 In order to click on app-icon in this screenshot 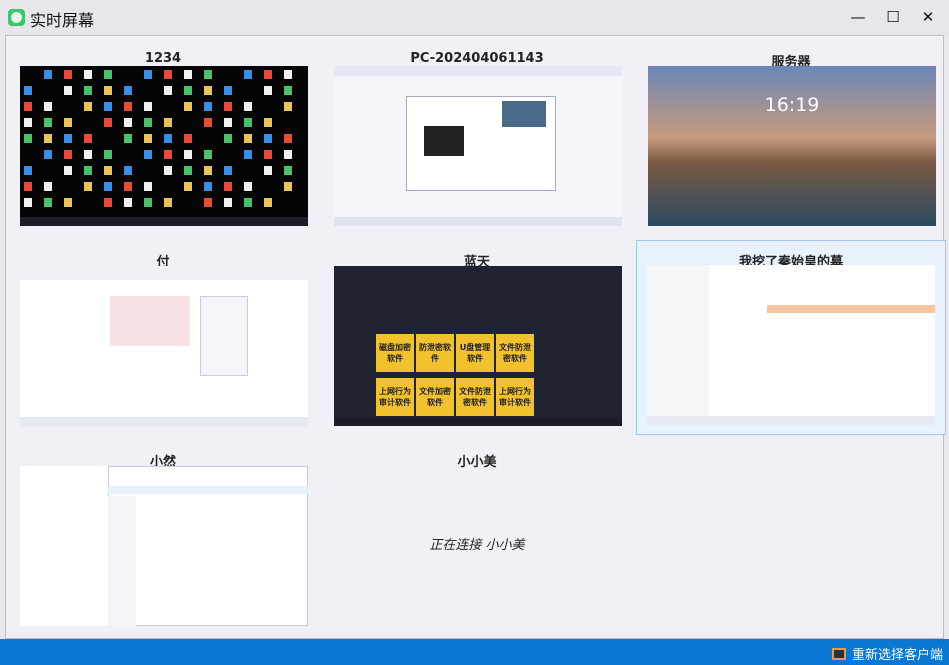, I will do `click(16, 17)`.